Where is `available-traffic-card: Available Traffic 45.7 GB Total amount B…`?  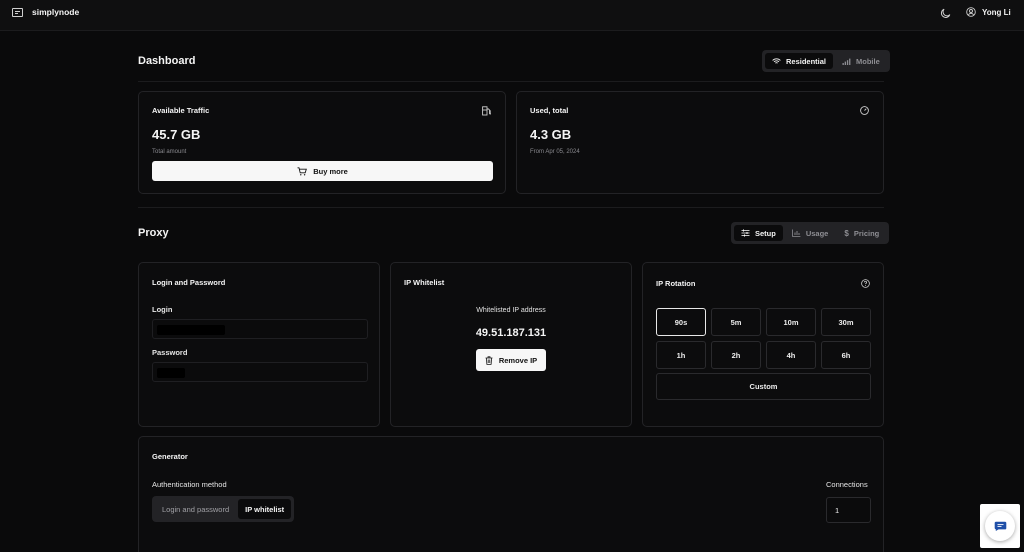
available-traffic-card: Available Traffic 45.7 GB Total amount B… is located at coordinates (322, 142).